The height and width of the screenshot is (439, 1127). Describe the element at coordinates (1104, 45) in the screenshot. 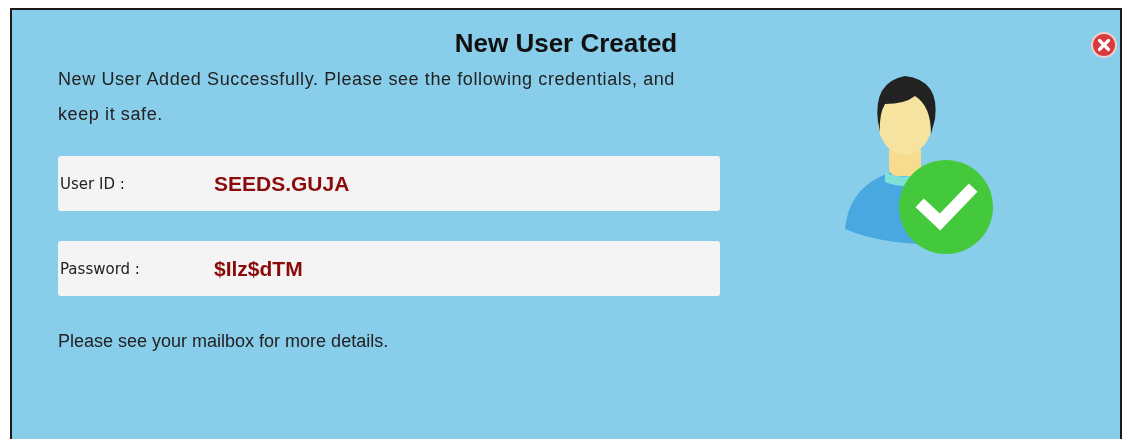

I see `close-icon` at that location.